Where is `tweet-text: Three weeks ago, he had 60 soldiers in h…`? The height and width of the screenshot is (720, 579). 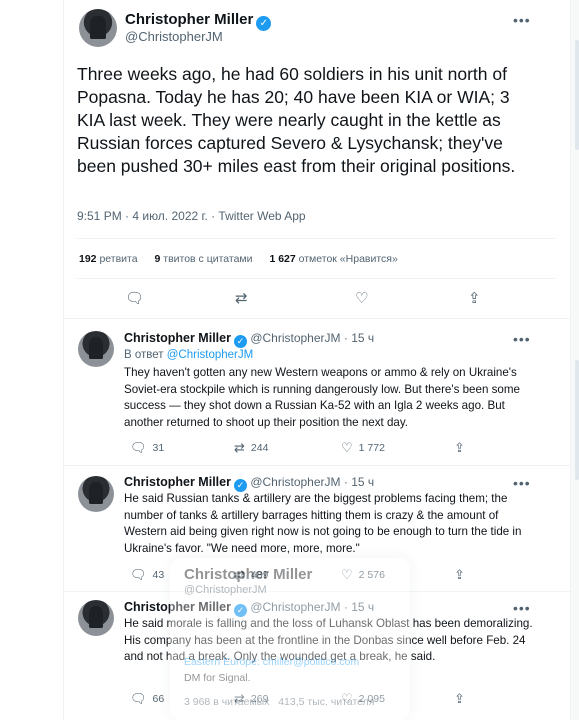
tweet-text: Three weeks ago, he had 60 soldiers in h… is located at coordinates (296, 120).